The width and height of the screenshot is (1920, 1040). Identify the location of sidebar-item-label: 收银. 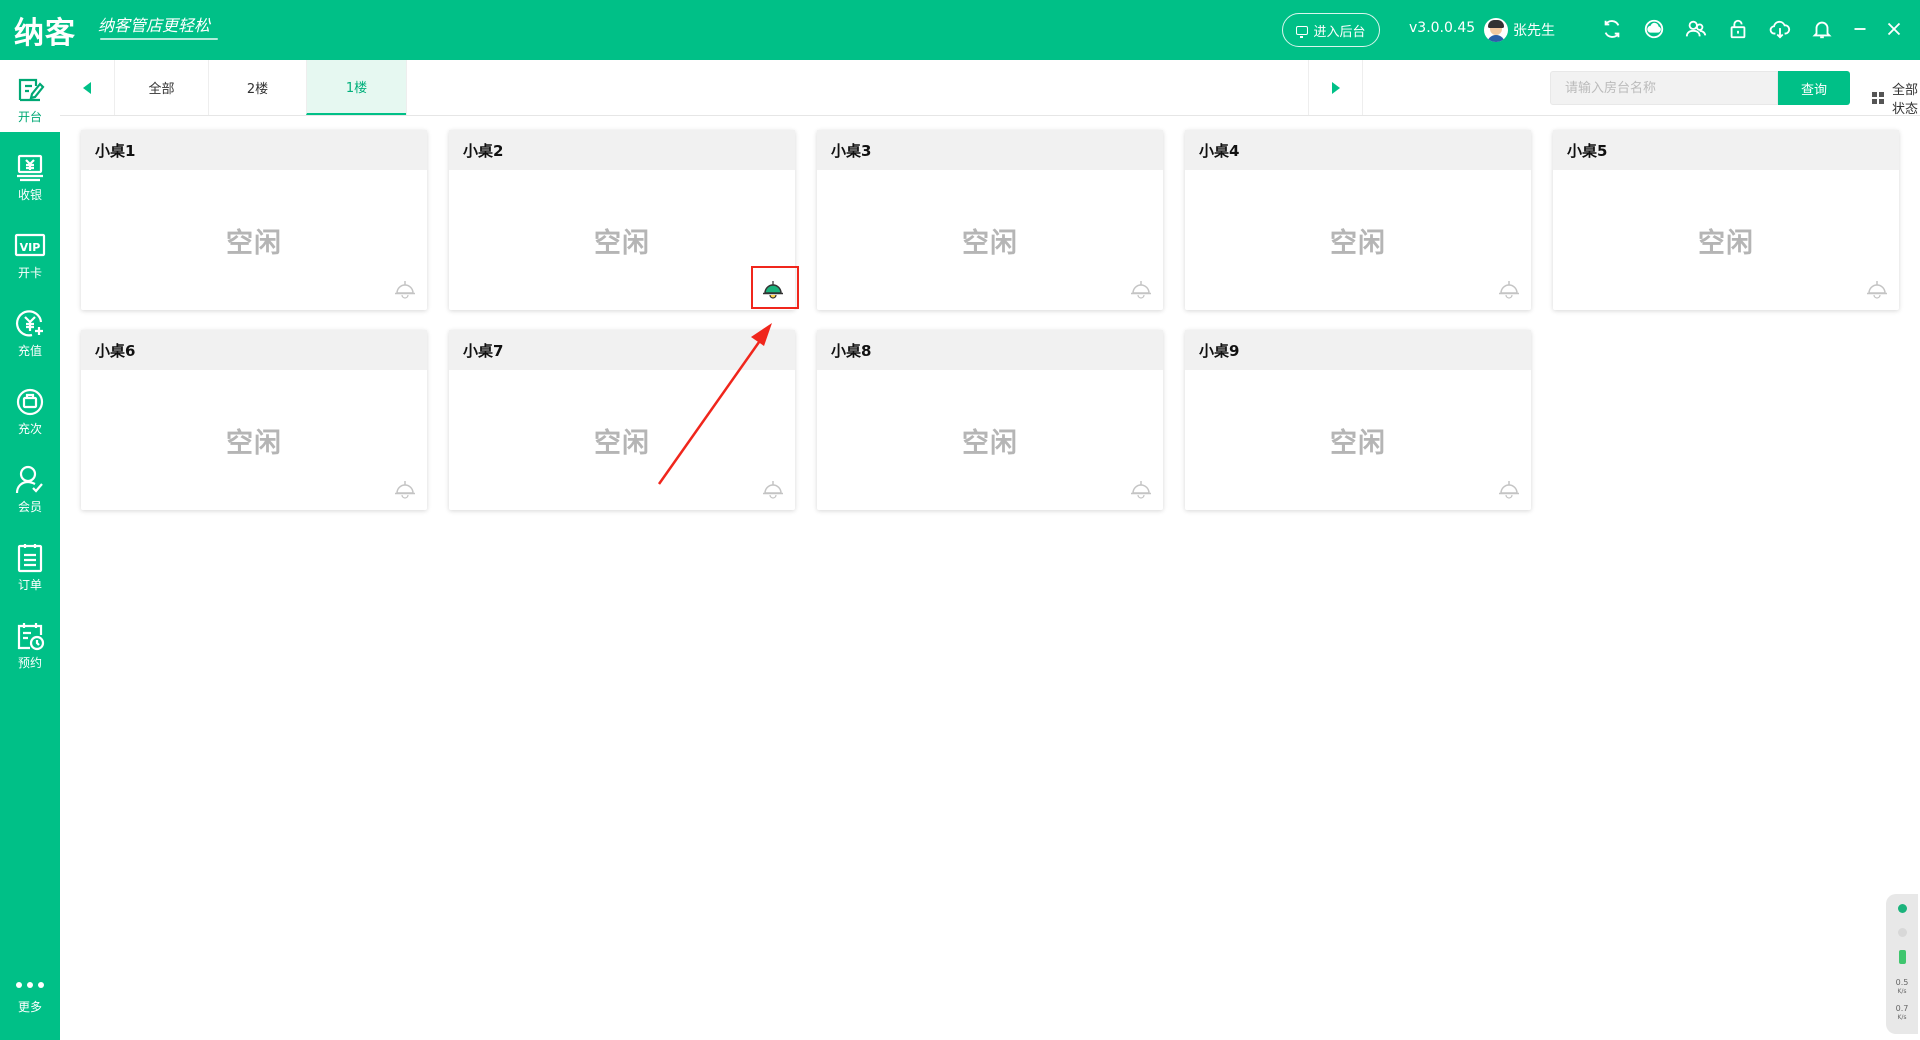
(29, 195).